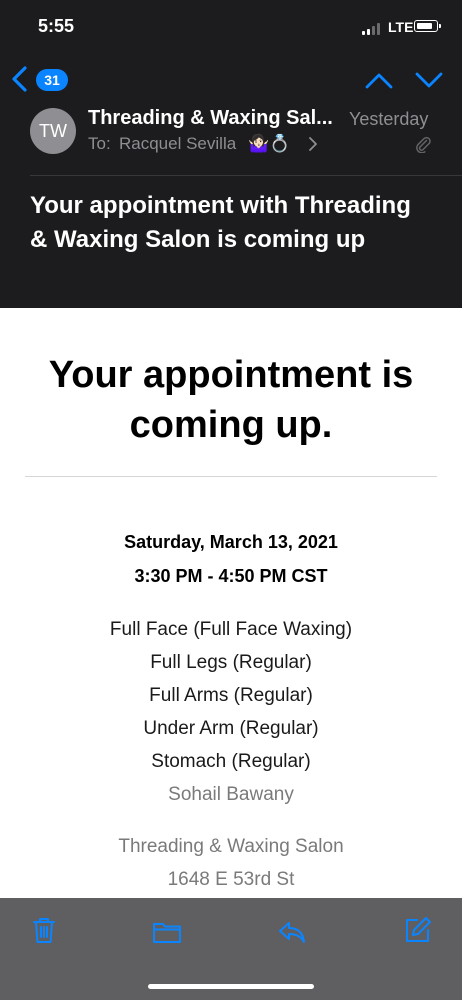 The image size is (462, 1000). I want to click on staff-name: Sohail Bawany, so click(231, 794).